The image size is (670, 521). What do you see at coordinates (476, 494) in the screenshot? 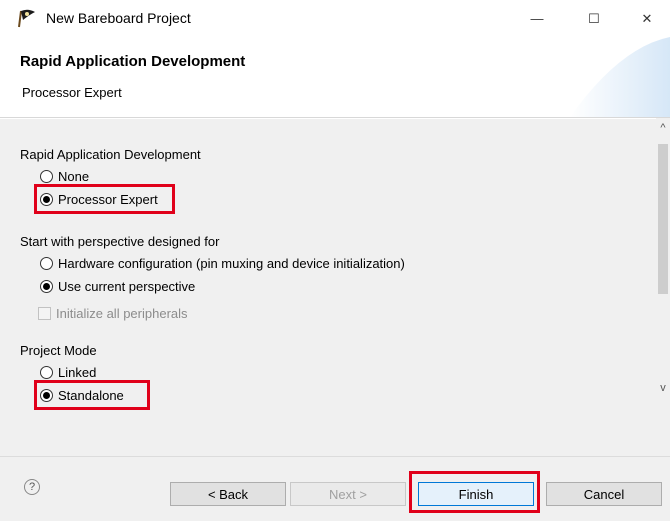
I see `finish-button: Finish` at bounding box center [476, 494].